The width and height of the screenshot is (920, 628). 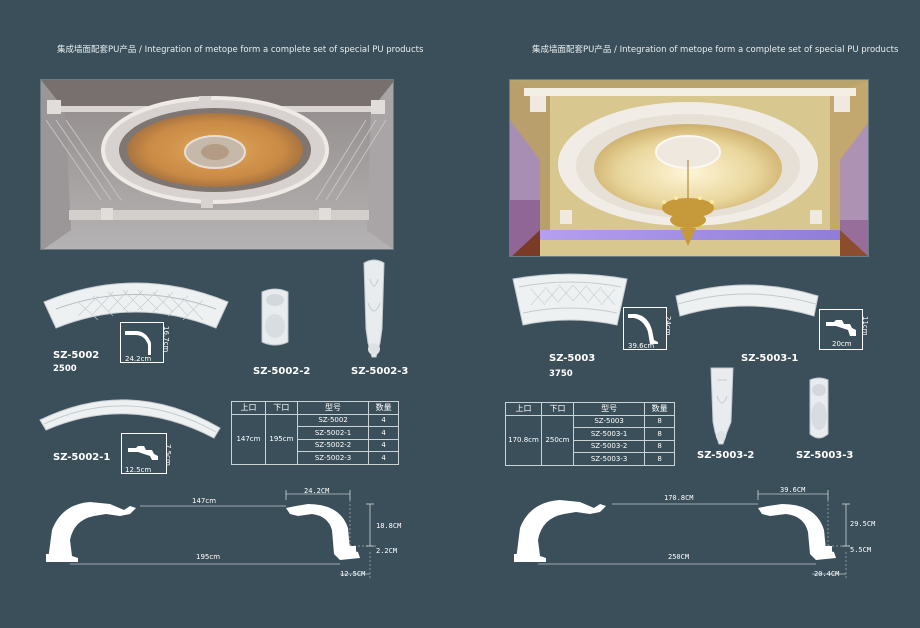 I want to click on cell-bottom-size: 195cm, so click(x=281, y=439).